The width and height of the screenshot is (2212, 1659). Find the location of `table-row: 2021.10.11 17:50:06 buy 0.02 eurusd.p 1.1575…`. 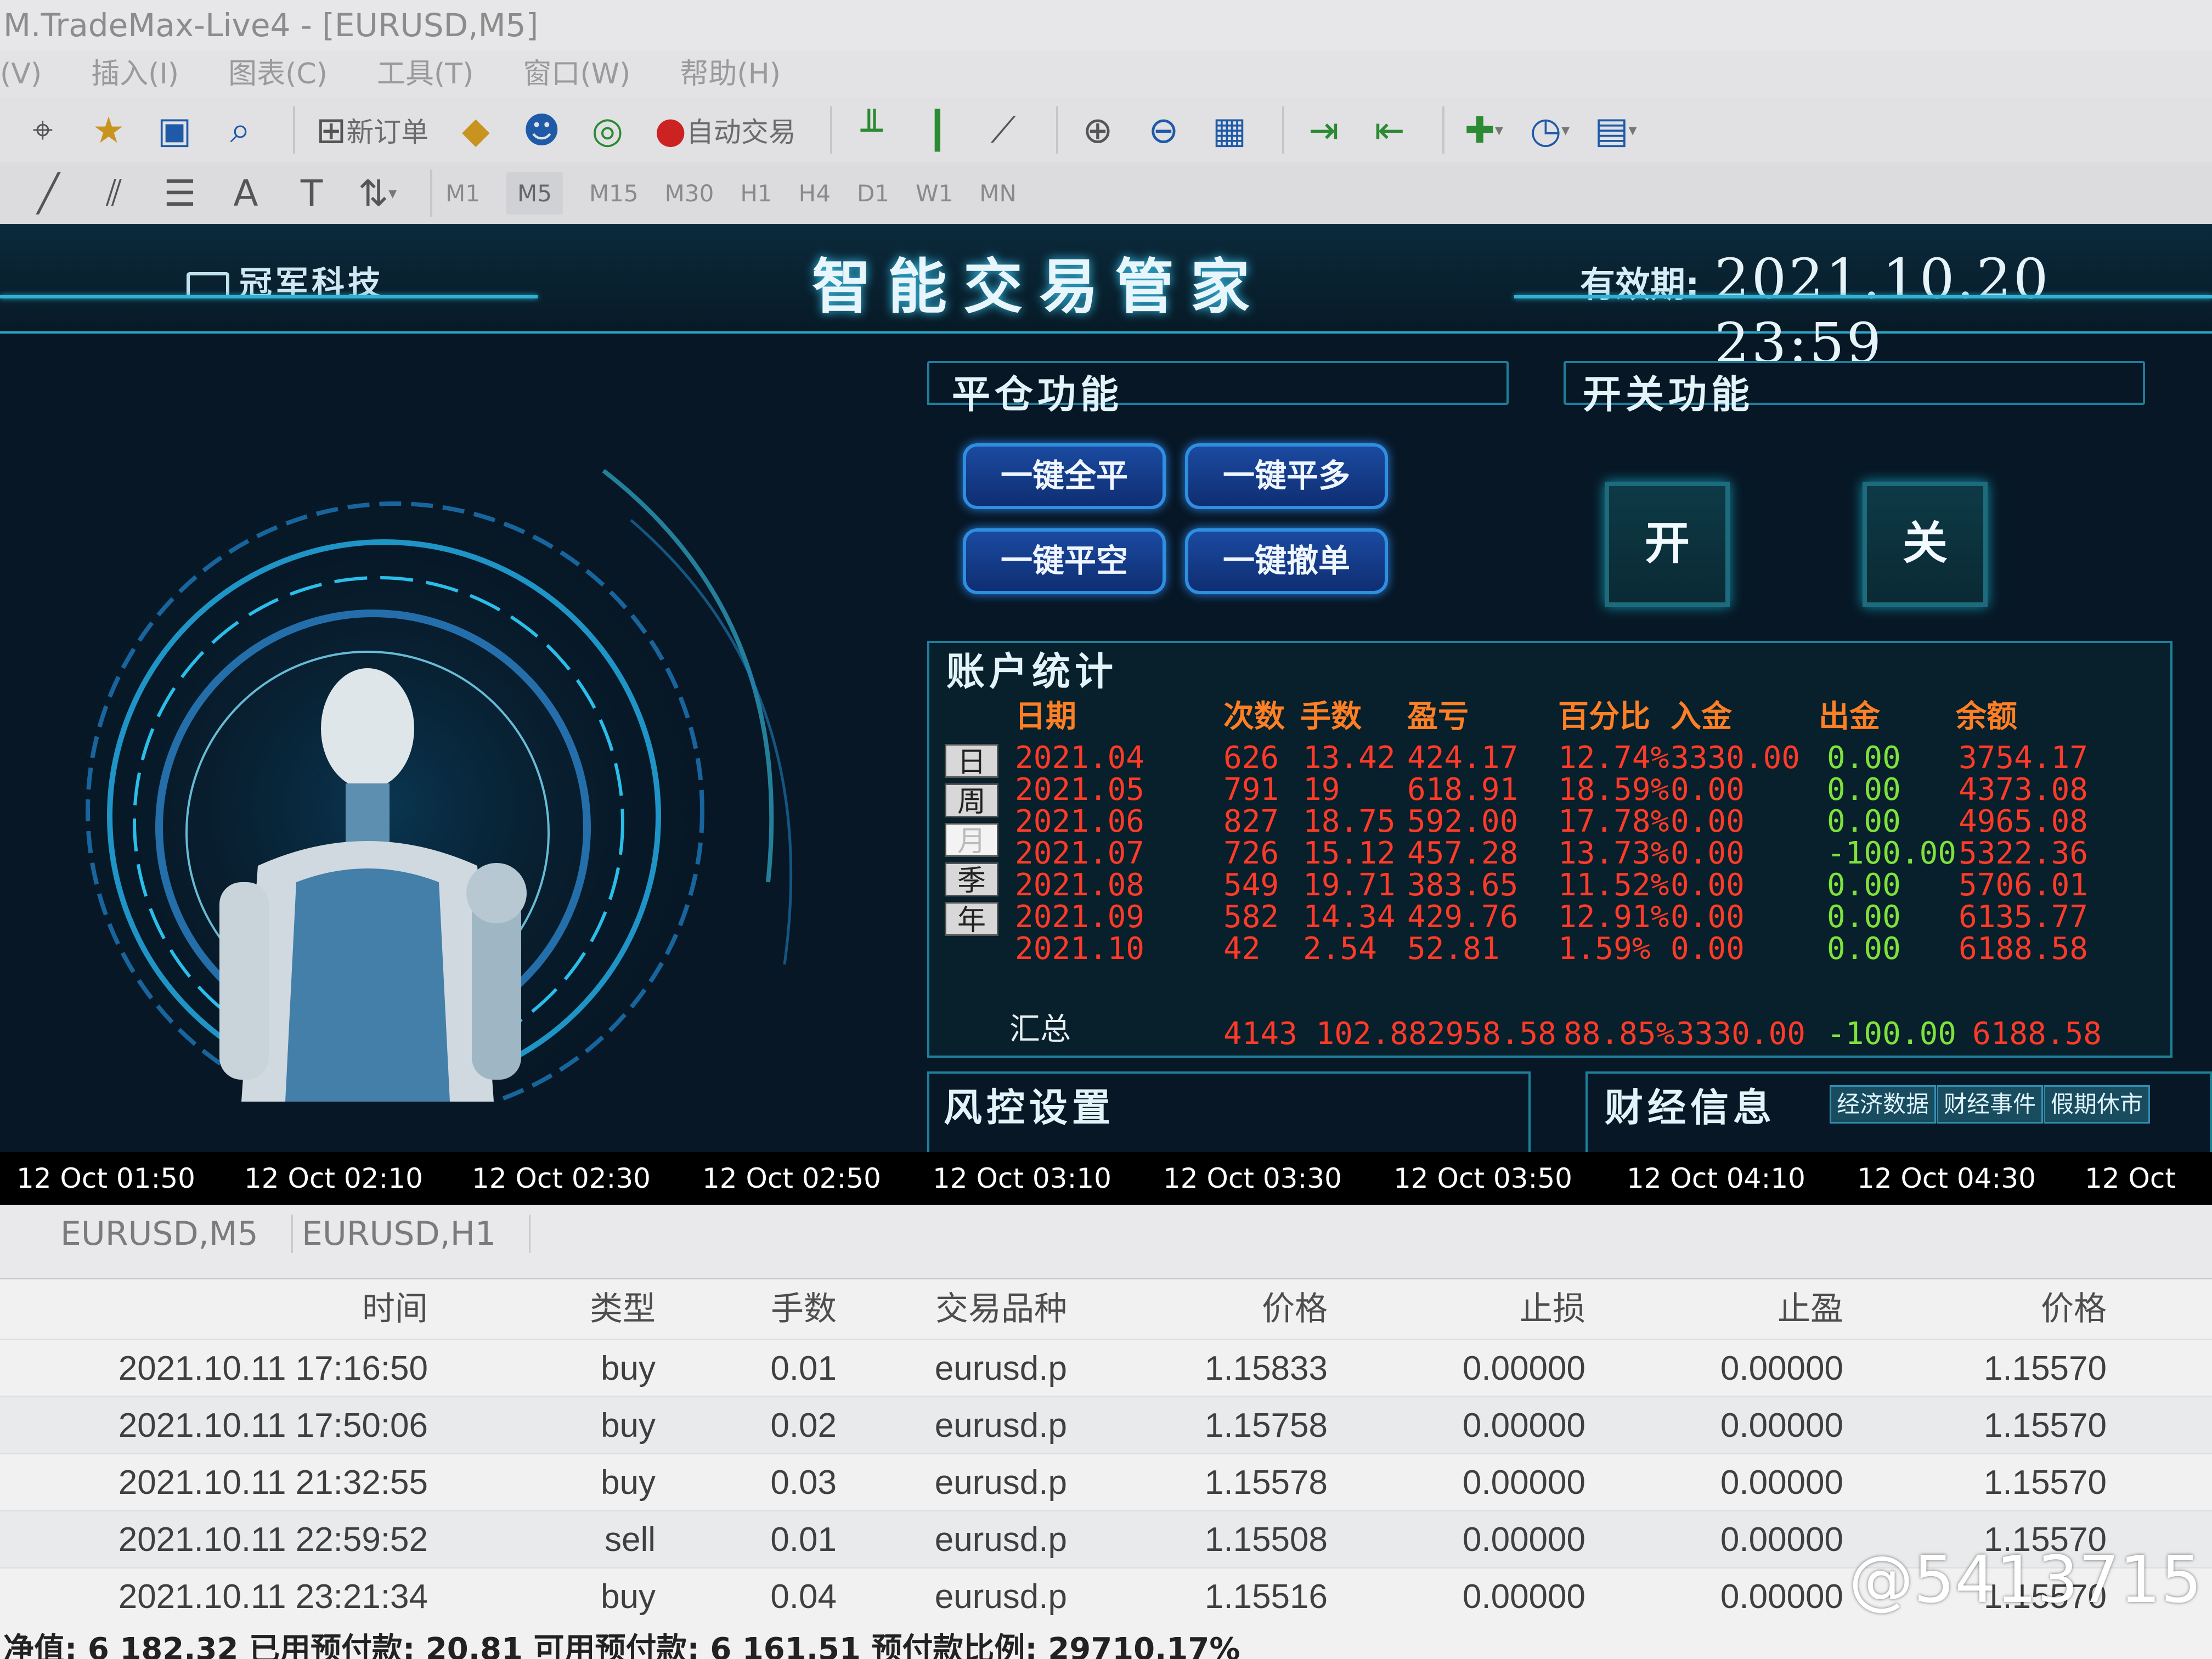

table-row: 2021.10.11 17:50:06 buy 0.02 eurusd.p 1.1575… is located at coordinates (1106, 1424).